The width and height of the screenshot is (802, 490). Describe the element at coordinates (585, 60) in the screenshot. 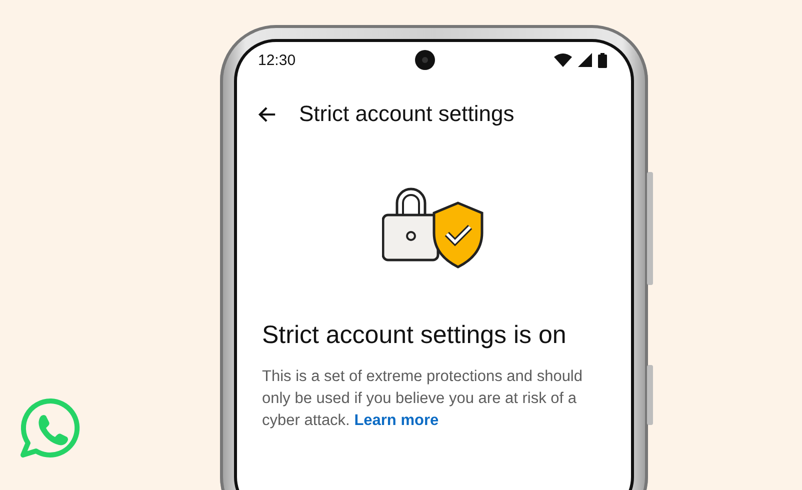

I see `signal-icon` at that location.